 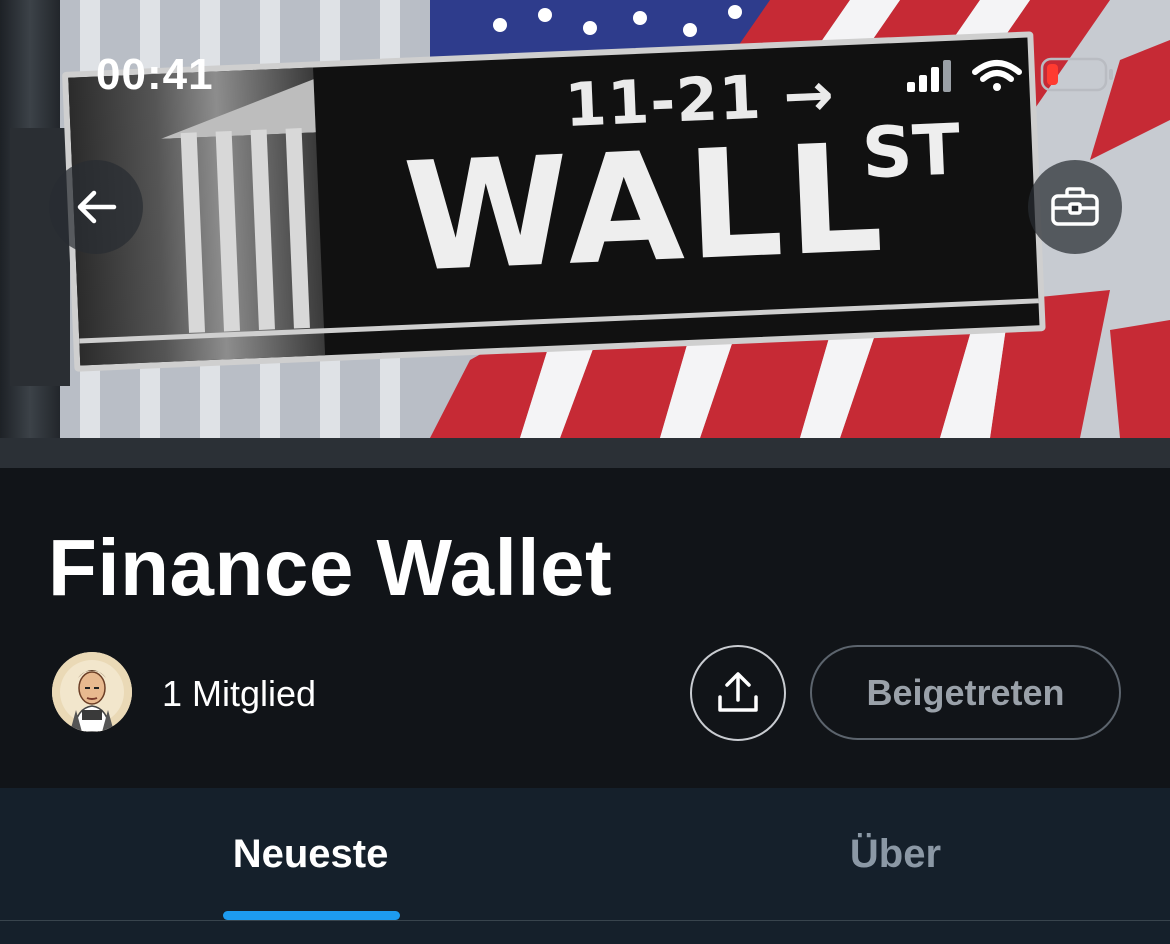 I want to click on status-time: 00:41, so click(x=155, y=74).